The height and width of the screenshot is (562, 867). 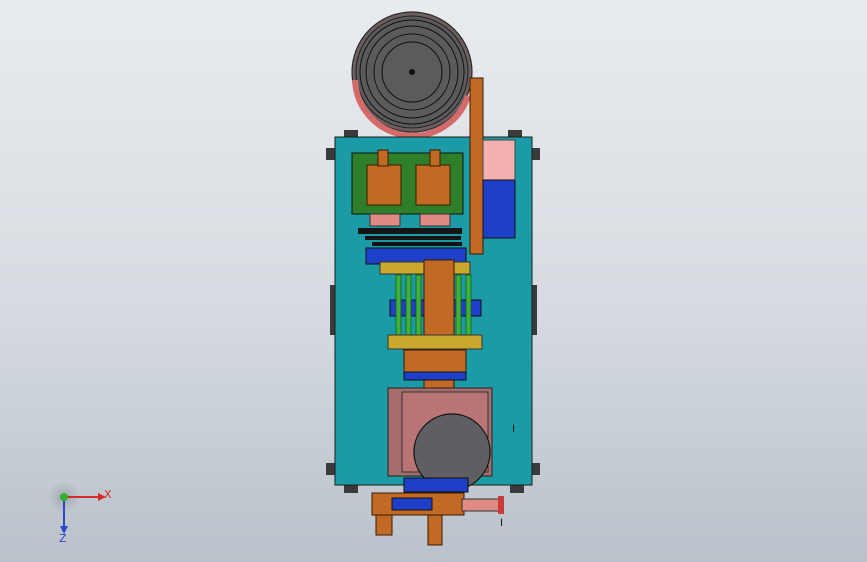 I want to click on x-axis-label: X, so click(x=108, y=494).